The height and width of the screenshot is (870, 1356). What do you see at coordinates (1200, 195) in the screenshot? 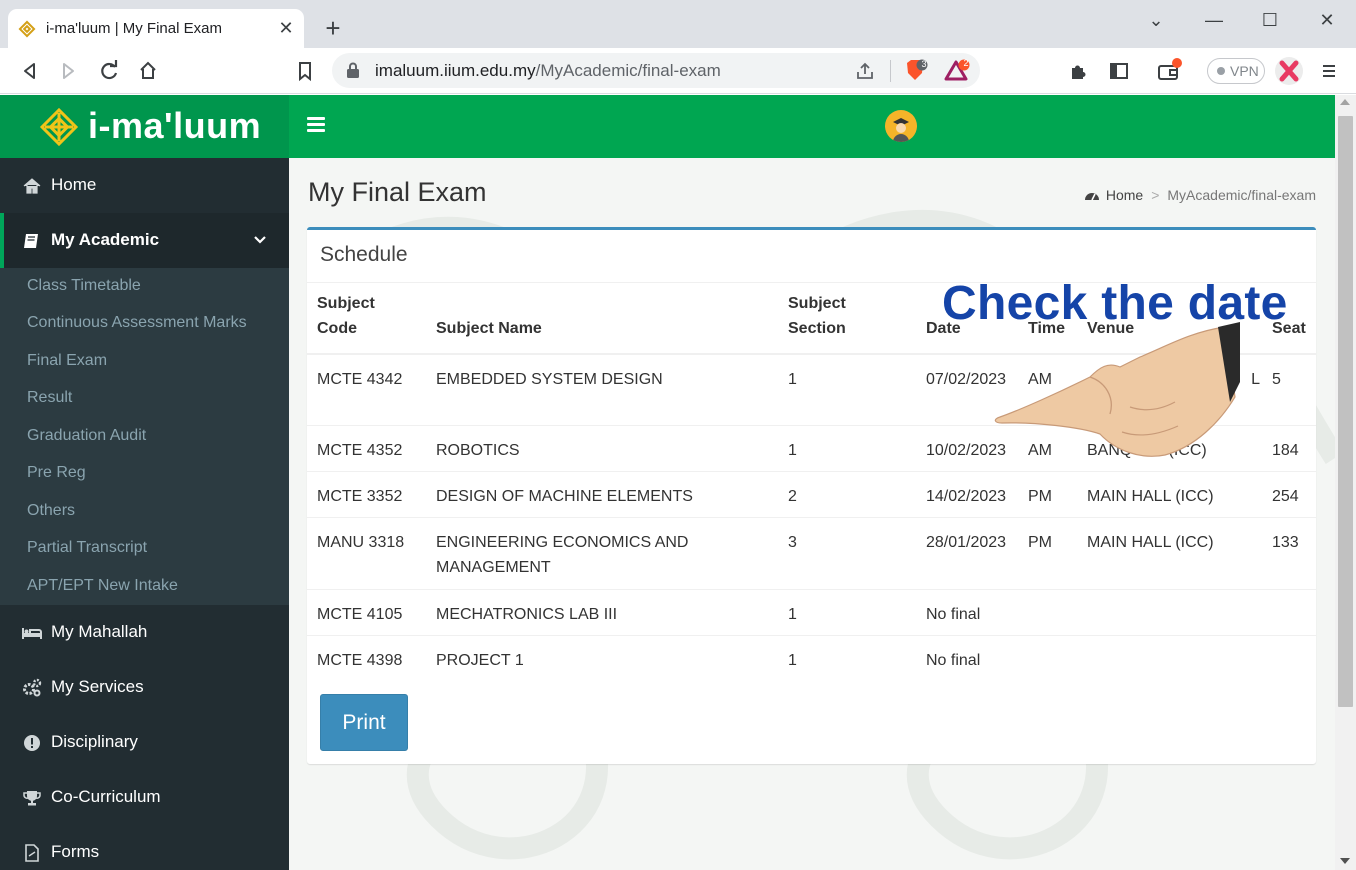
I see `breadcrumb: Home > MyAcademic/final-exam` at bounding box center [1200, 195].